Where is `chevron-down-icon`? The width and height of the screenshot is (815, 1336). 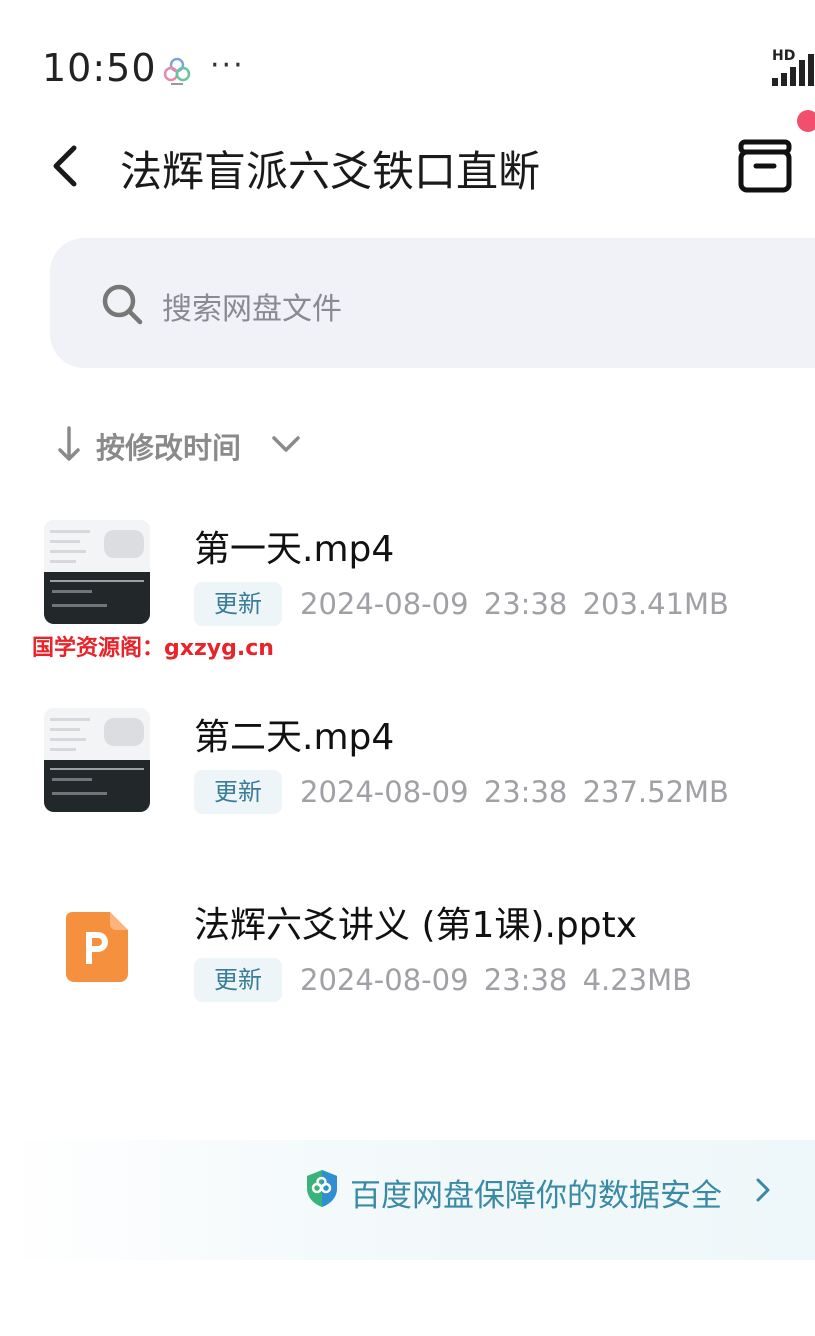
chevron-down-icon is located at coordinates (286, 444).